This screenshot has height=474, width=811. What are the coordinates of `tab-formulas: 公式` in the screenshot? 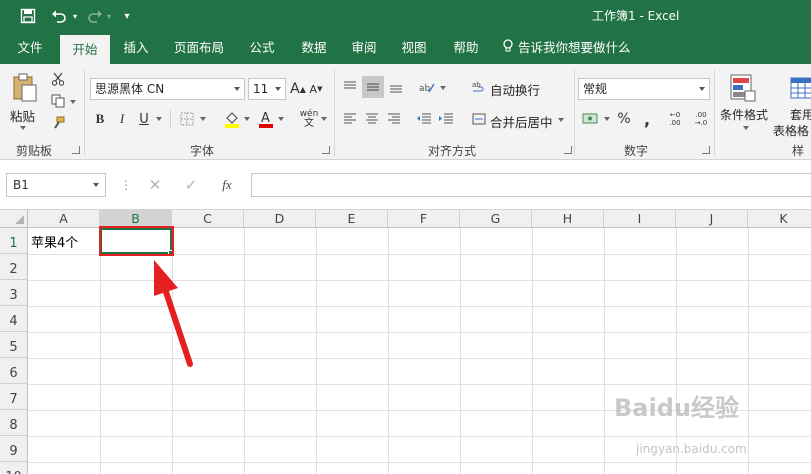 It's located at (262, 48).